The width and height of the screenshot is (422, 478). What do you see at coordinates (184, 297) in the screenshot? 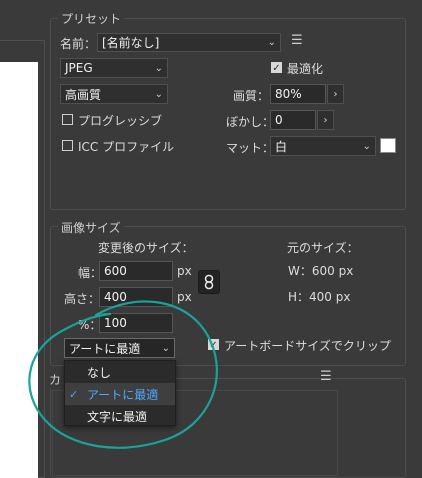
I see `height-unit: px` at bounding box center [184, 297].